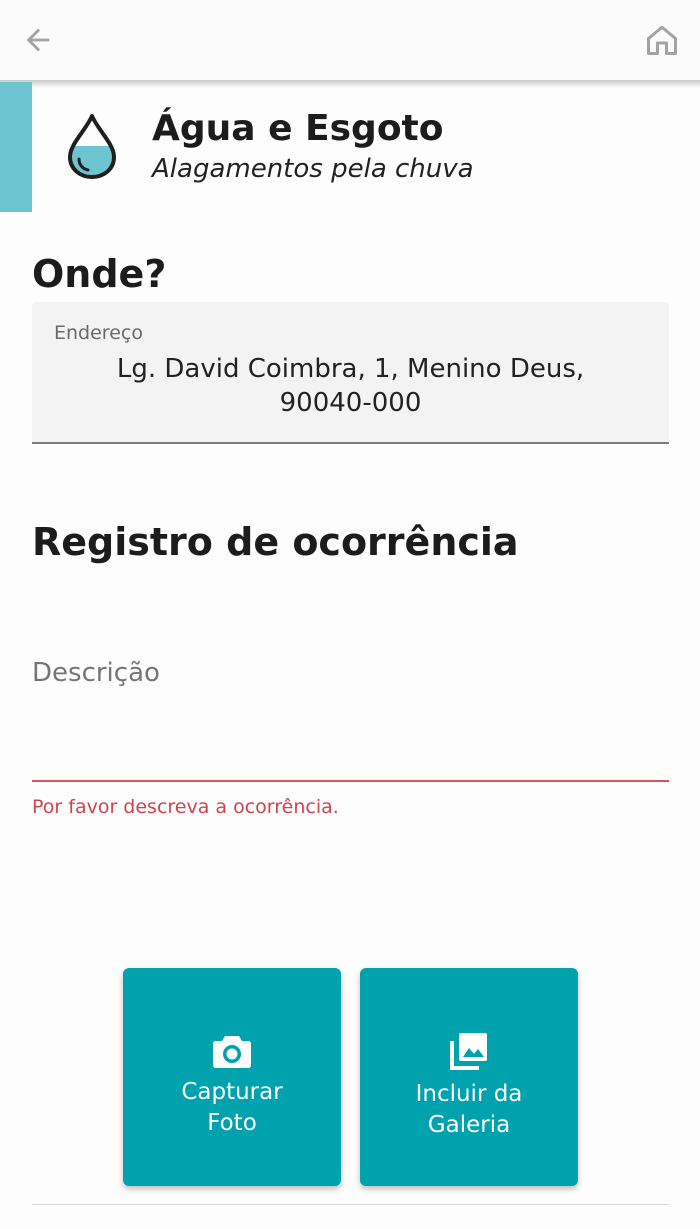 This screenshot has height=1229, width=700. I want to click on address-label: Endereço, so click(98, 333).